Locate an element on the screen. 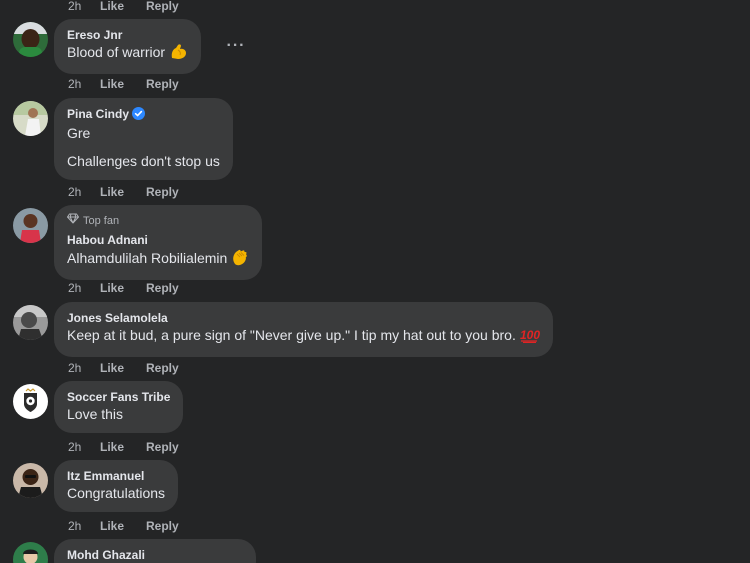 The image size is (750, 563). comment-bubble: Ereso Jnr Blood of warrior is located at coordinates (128, 46).